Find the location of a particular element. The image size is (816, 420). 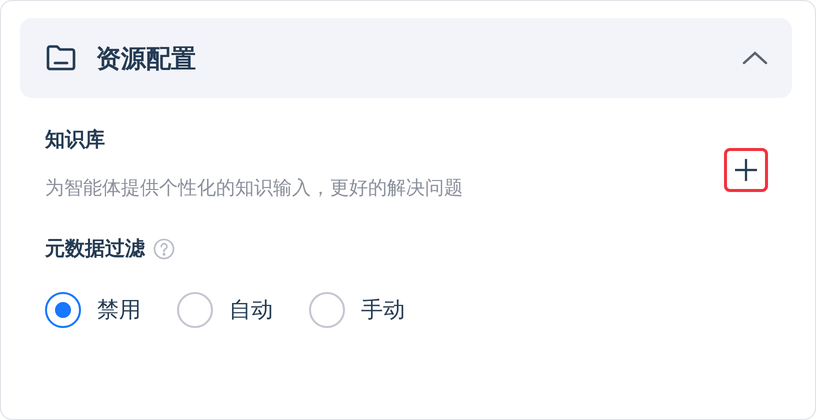

folder-icon is located at coordinates (61, 58).